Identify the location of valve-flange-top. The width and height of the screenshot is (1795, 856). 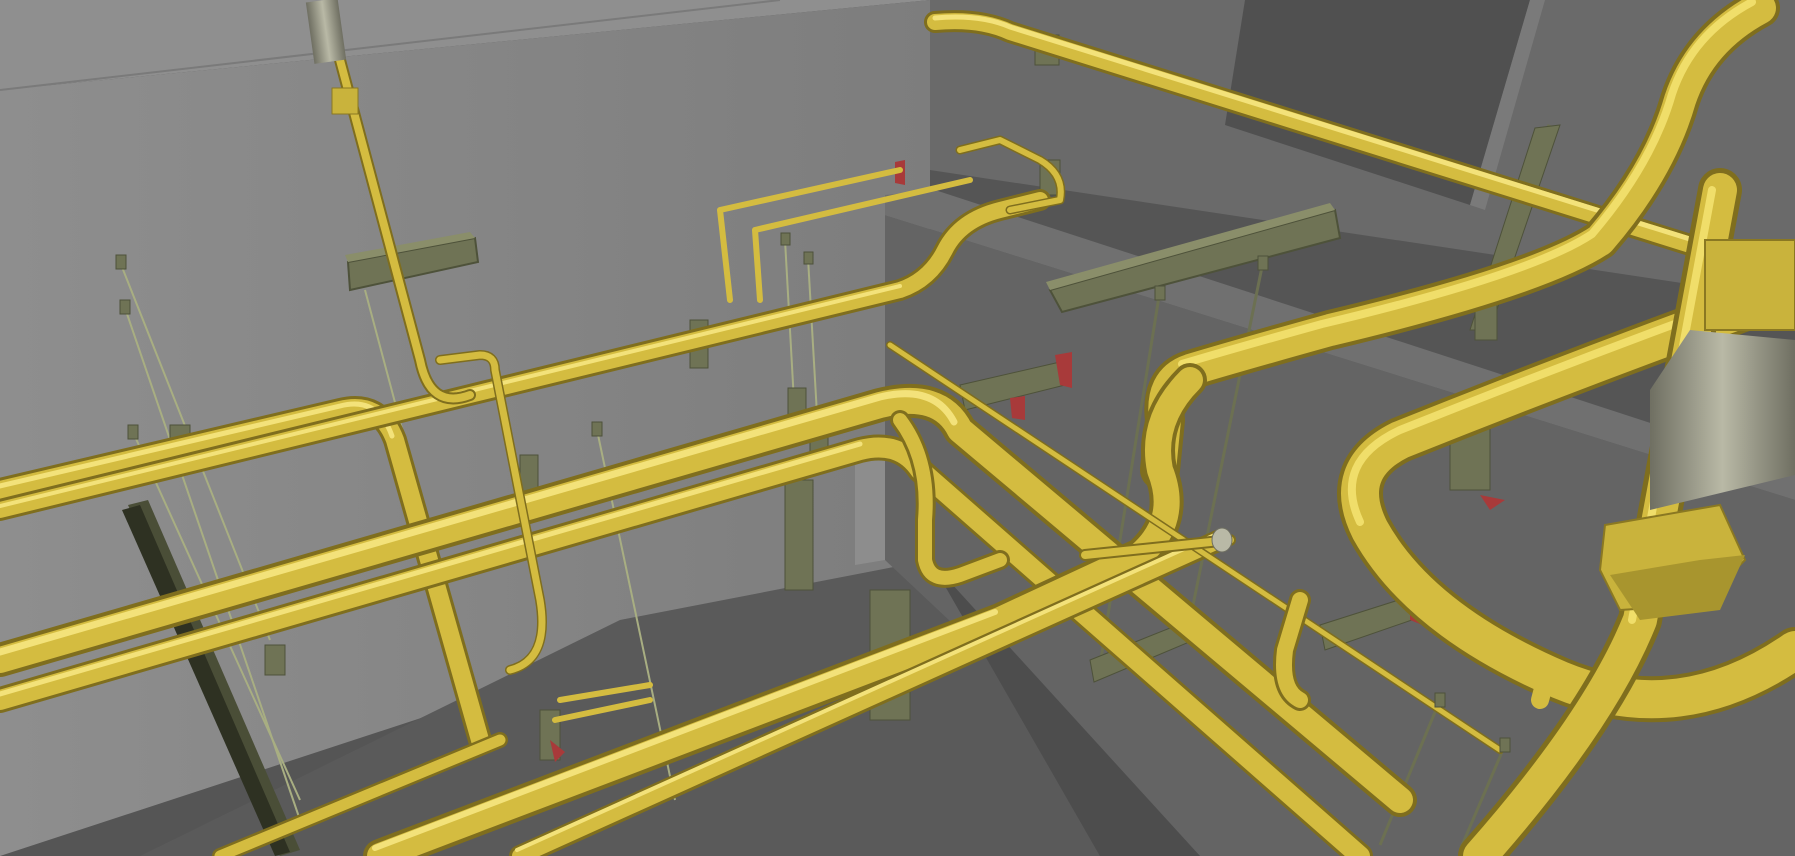
(1749, 285).